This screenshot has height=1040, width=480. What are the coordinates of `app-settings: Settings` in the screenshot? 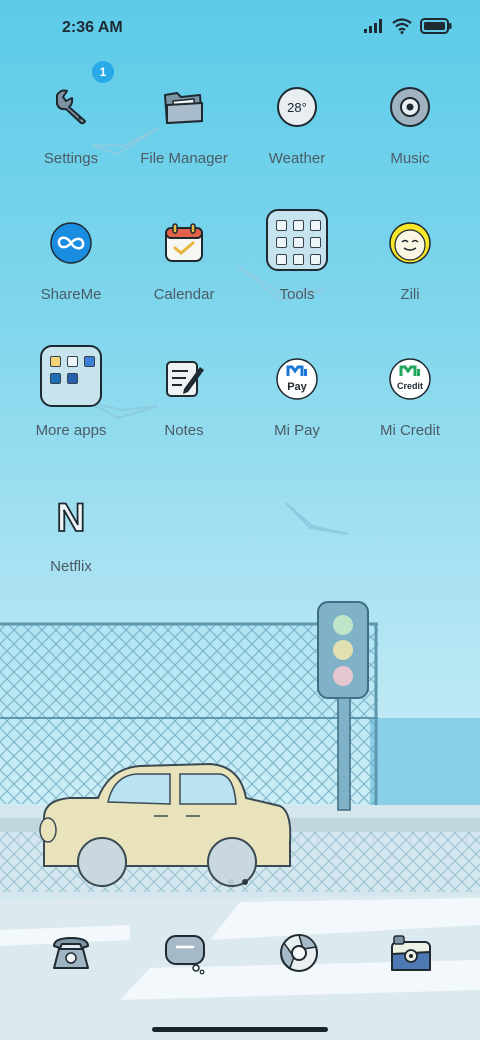 It's located at (71, 130).